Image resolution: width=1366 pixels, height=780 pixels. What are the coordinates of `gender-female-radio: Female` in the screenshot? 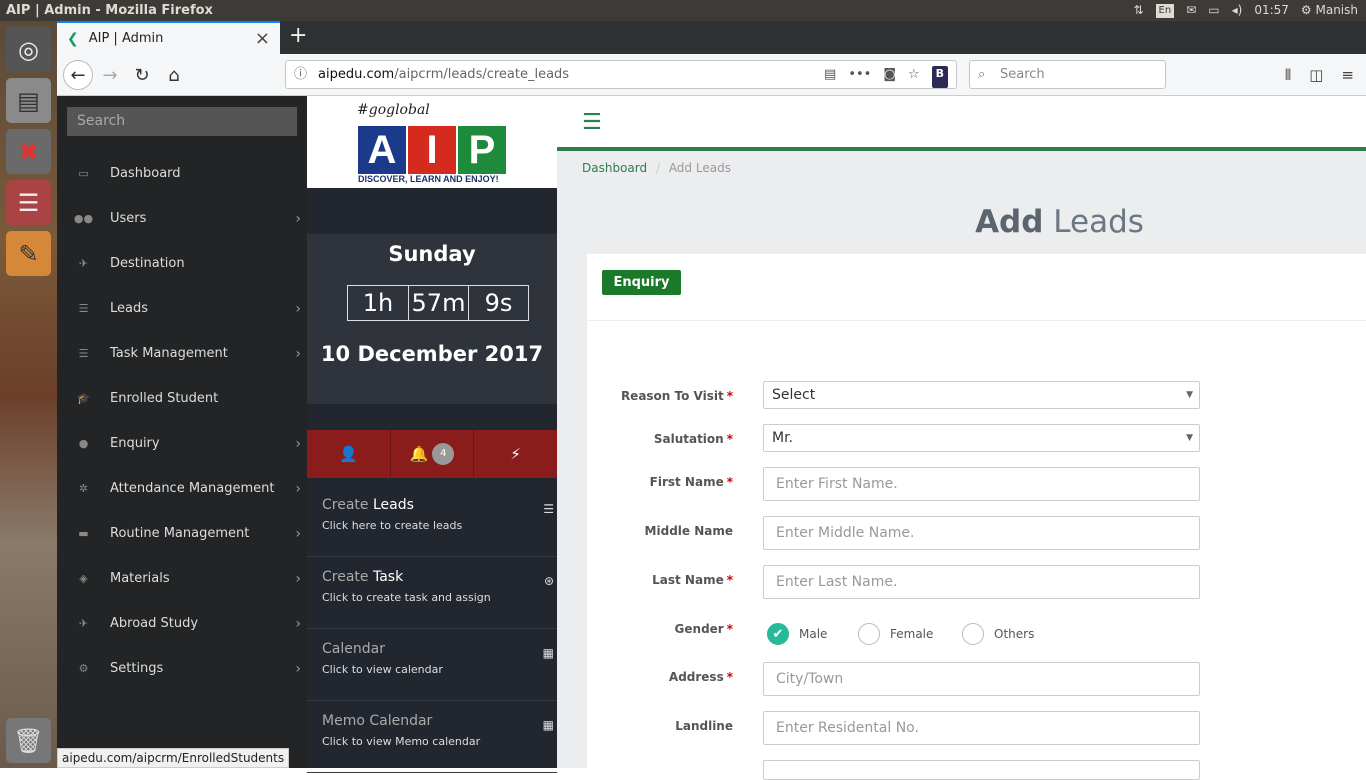 It's located at (895, 634).